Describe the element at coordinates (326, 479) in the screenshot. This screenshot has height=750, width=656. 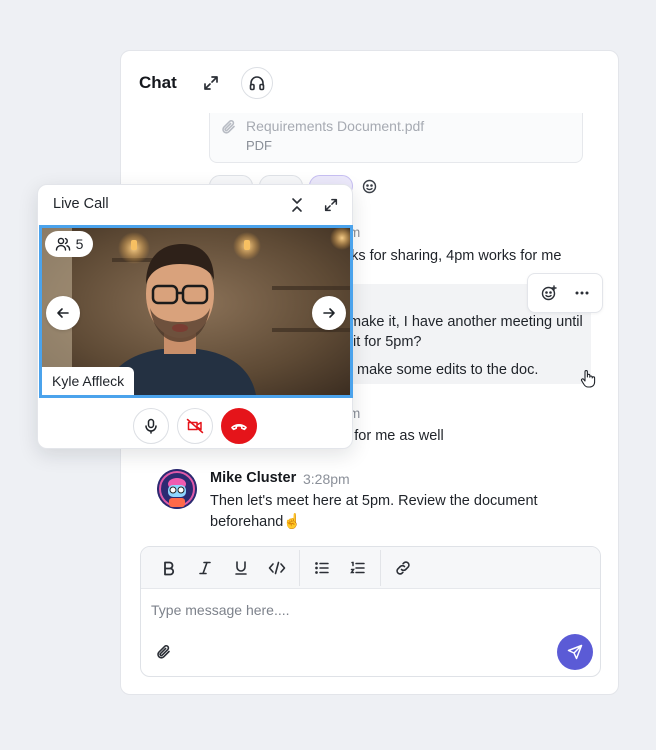
I see `message-time: 3:28pm` at that location.